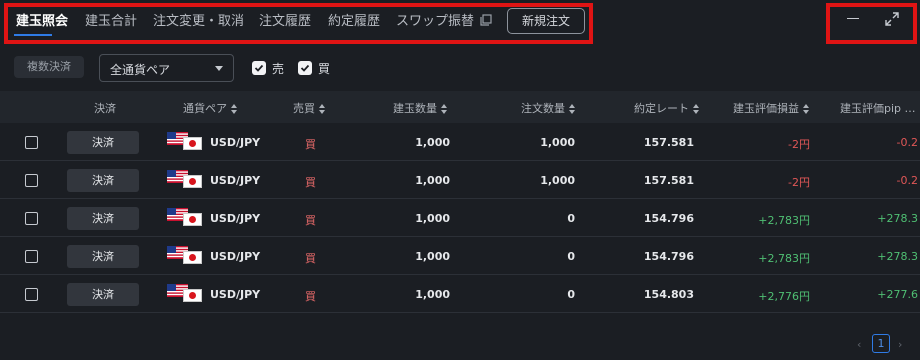 The image size is (920, 360). What do you see at coordinates (900, 344) in the screenshot?
I see `pagination-next-button: ›` at bounding box center [900, 344].